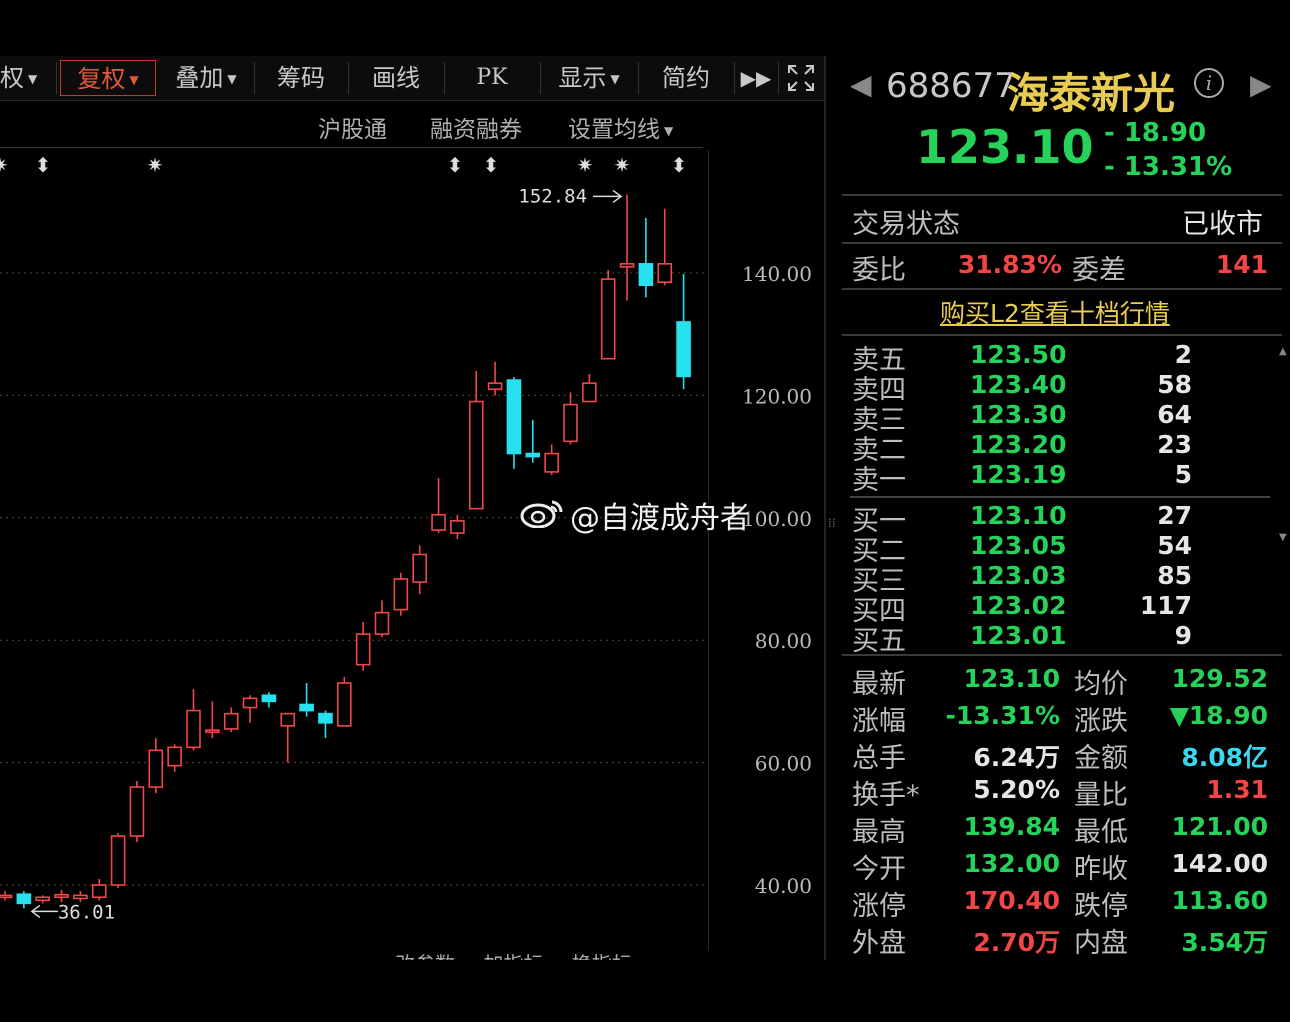  What do you see at coordinates (1283, 351) in the screenshot?
I see `scroll-up-icon: ▲` at bounding box center [1283, 351].